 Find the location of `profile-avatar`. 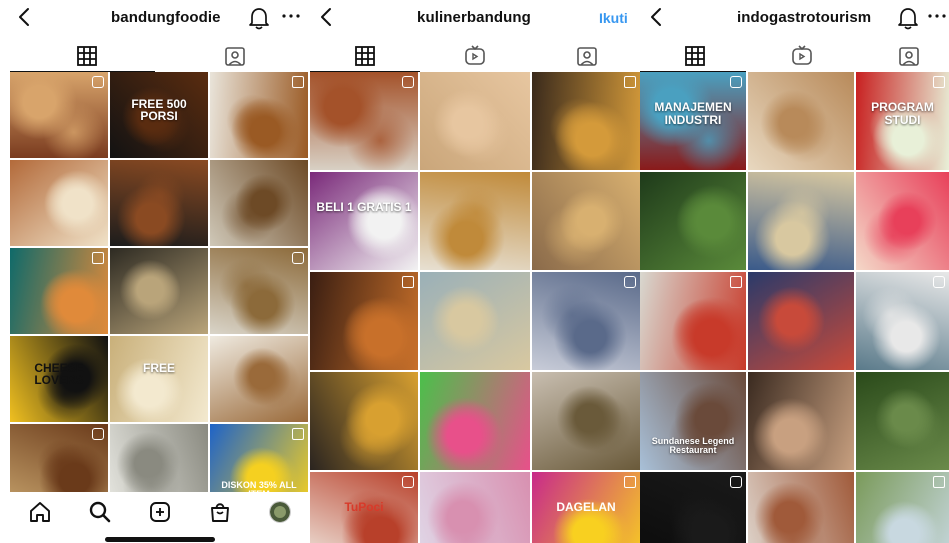

profile-avatar is located at coordinates (280, 512).